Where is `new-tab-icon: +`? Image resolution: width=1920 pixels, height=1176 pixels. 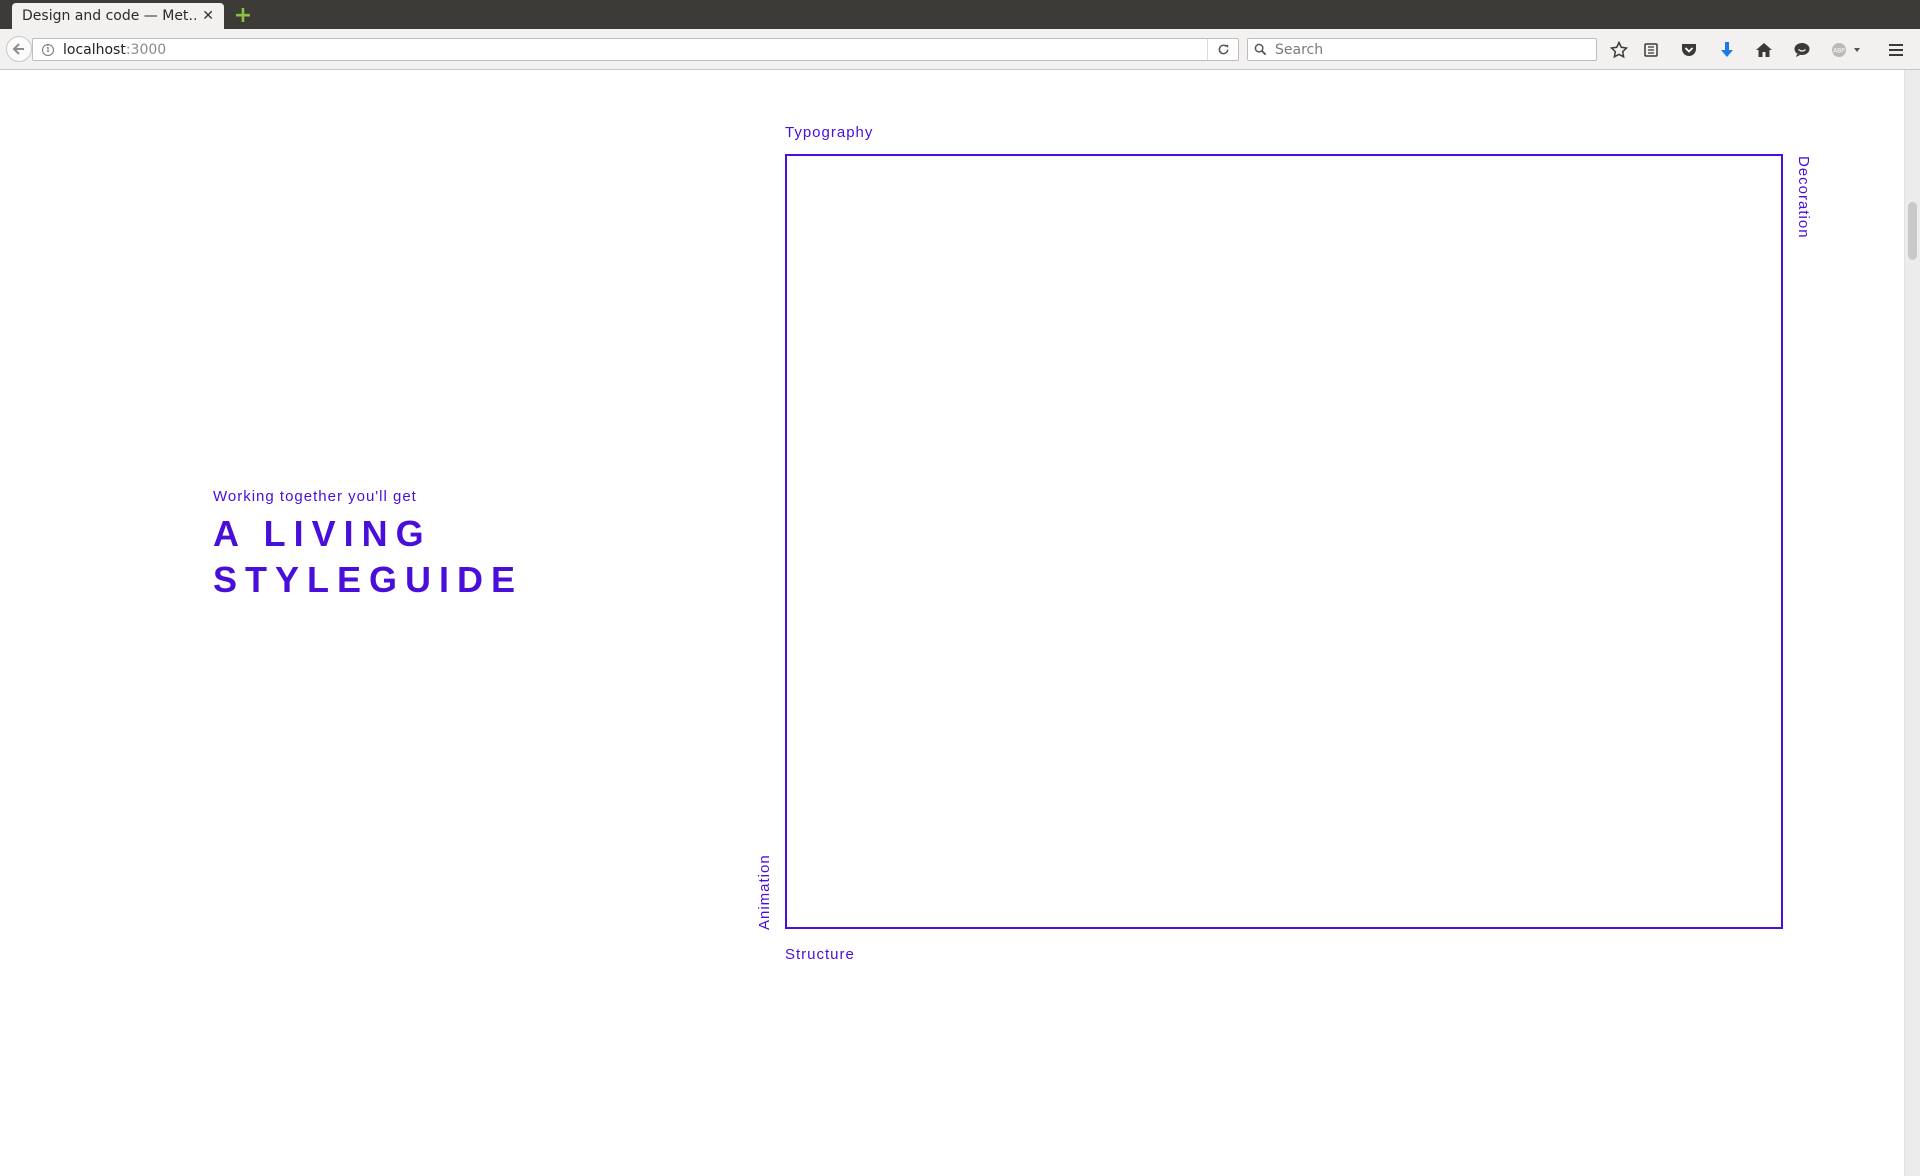
new-tab-icon: + is located at coordinates (243, 15).